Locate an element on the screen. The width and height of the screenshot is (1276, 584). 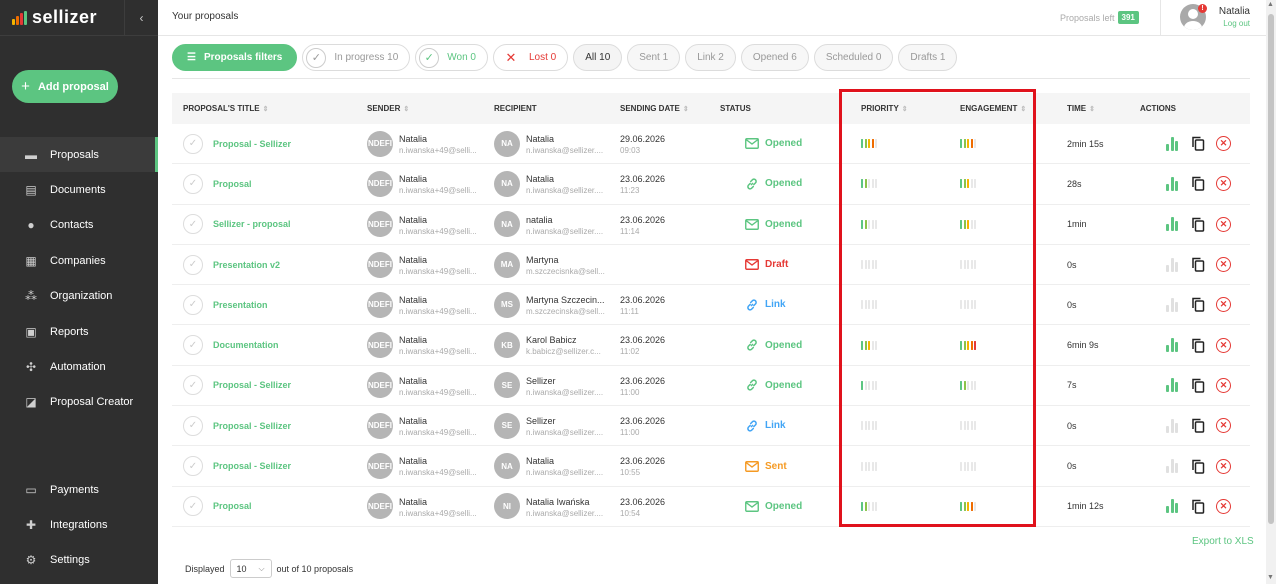
page-scrollbar: ▲ ▼ is located at coordinates (1271, 292).